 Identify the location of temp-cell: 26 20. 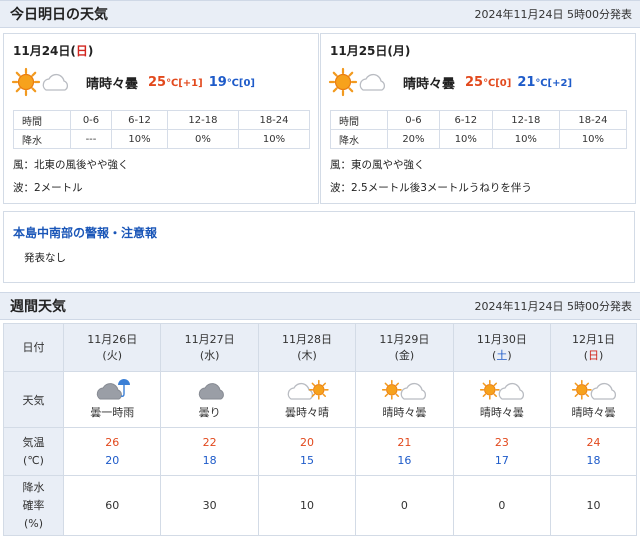
(112, 451).